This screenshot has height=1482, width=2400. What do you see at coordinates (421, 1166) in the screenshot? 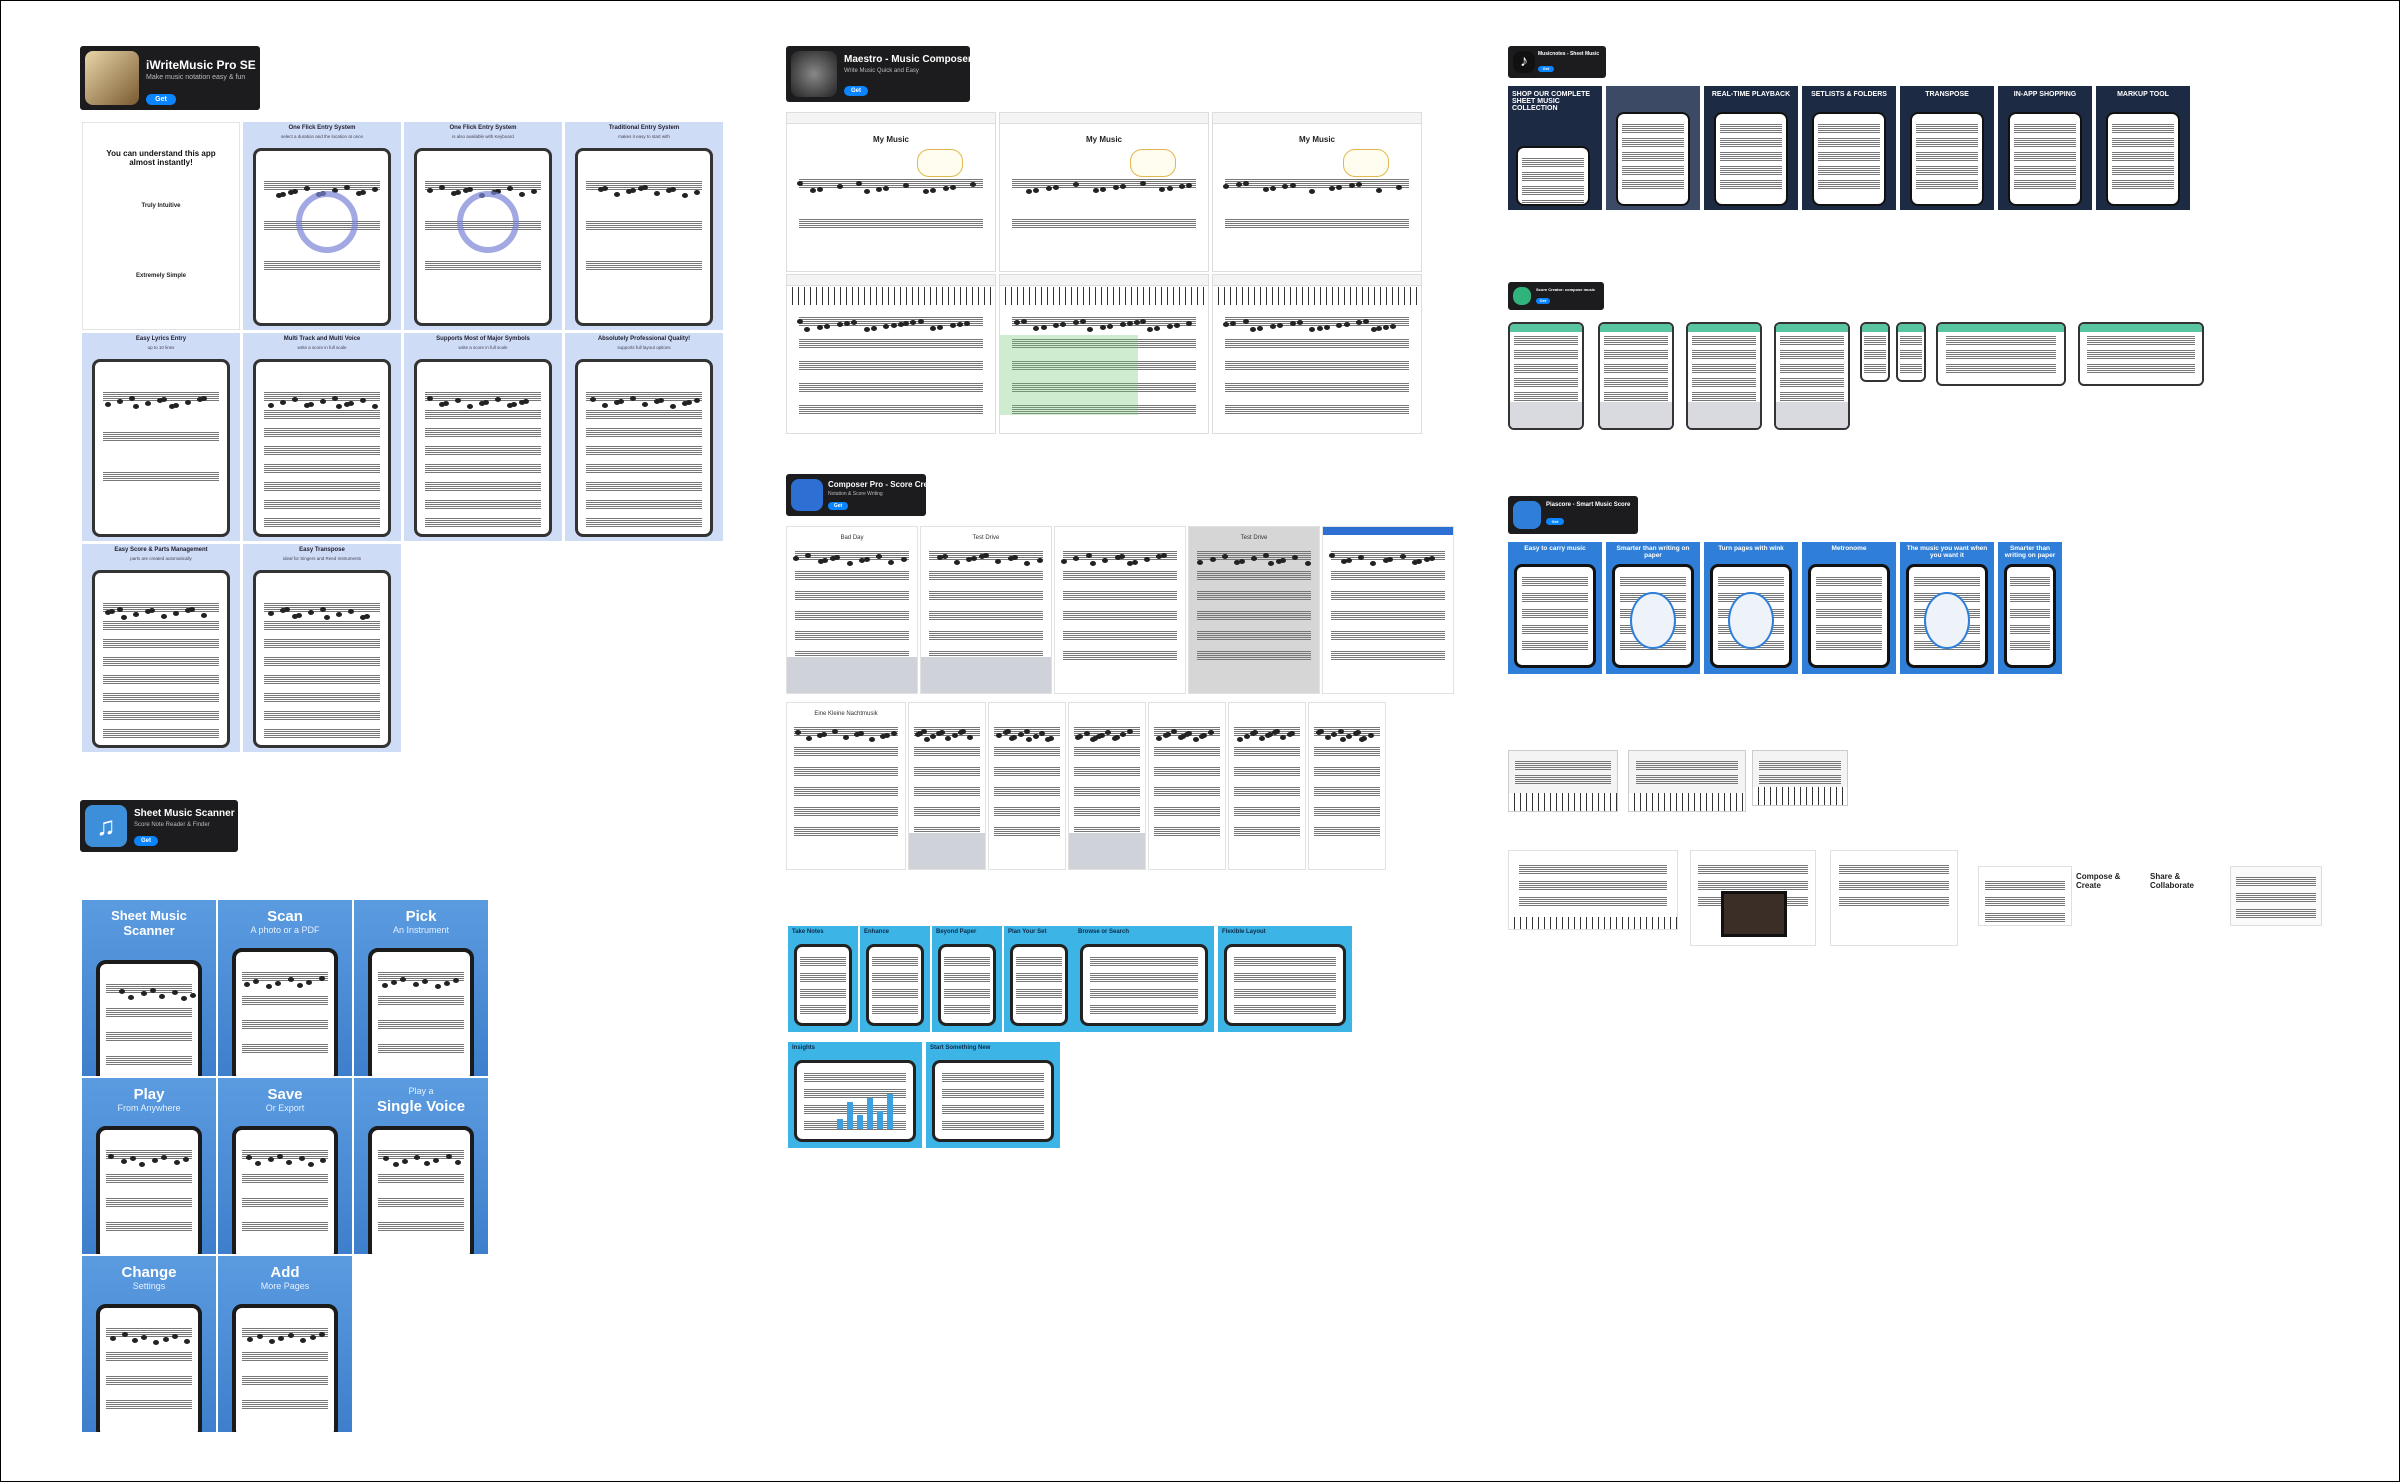
I see `scanner-screenshot-6: Single Voice Play a` at bounding box center [421, 1166].